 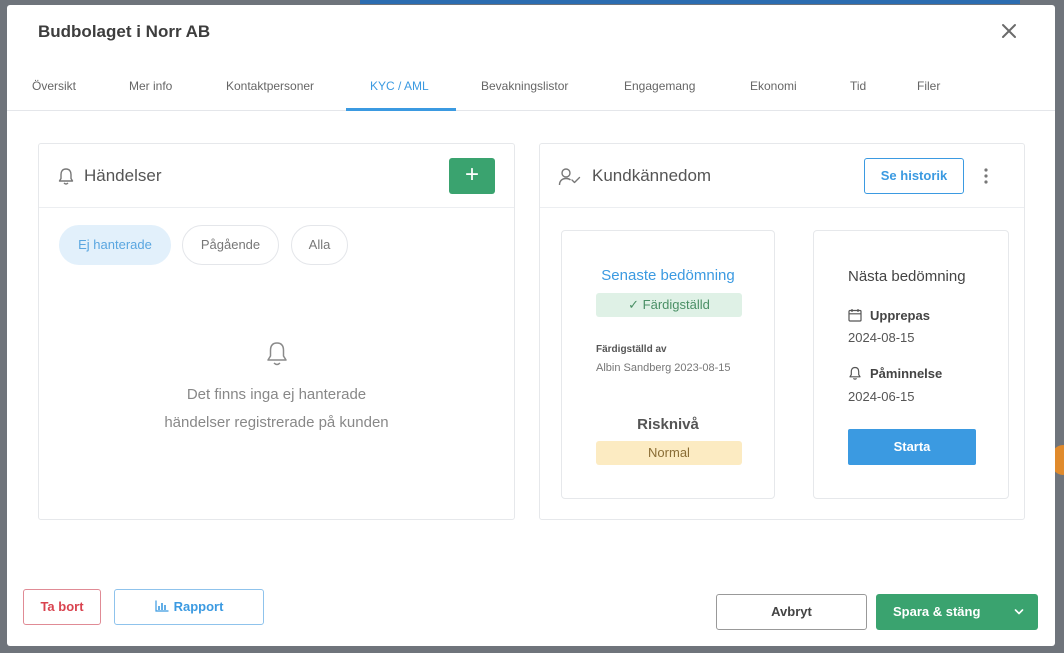 What do you see at coordinates (659, 86) in the screenshot?
I see `tab-engagemang: Engagemang` at bounding box center [659, 86].